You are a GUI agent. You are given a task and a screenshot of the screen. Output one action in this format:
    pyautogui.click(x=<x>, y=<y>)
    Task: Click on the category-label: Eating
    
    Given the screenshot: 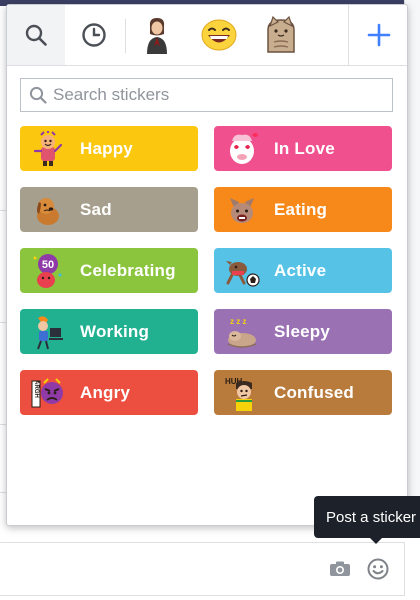 What is the action you would take?
    pyautogui.click(x=301, y=209)
    